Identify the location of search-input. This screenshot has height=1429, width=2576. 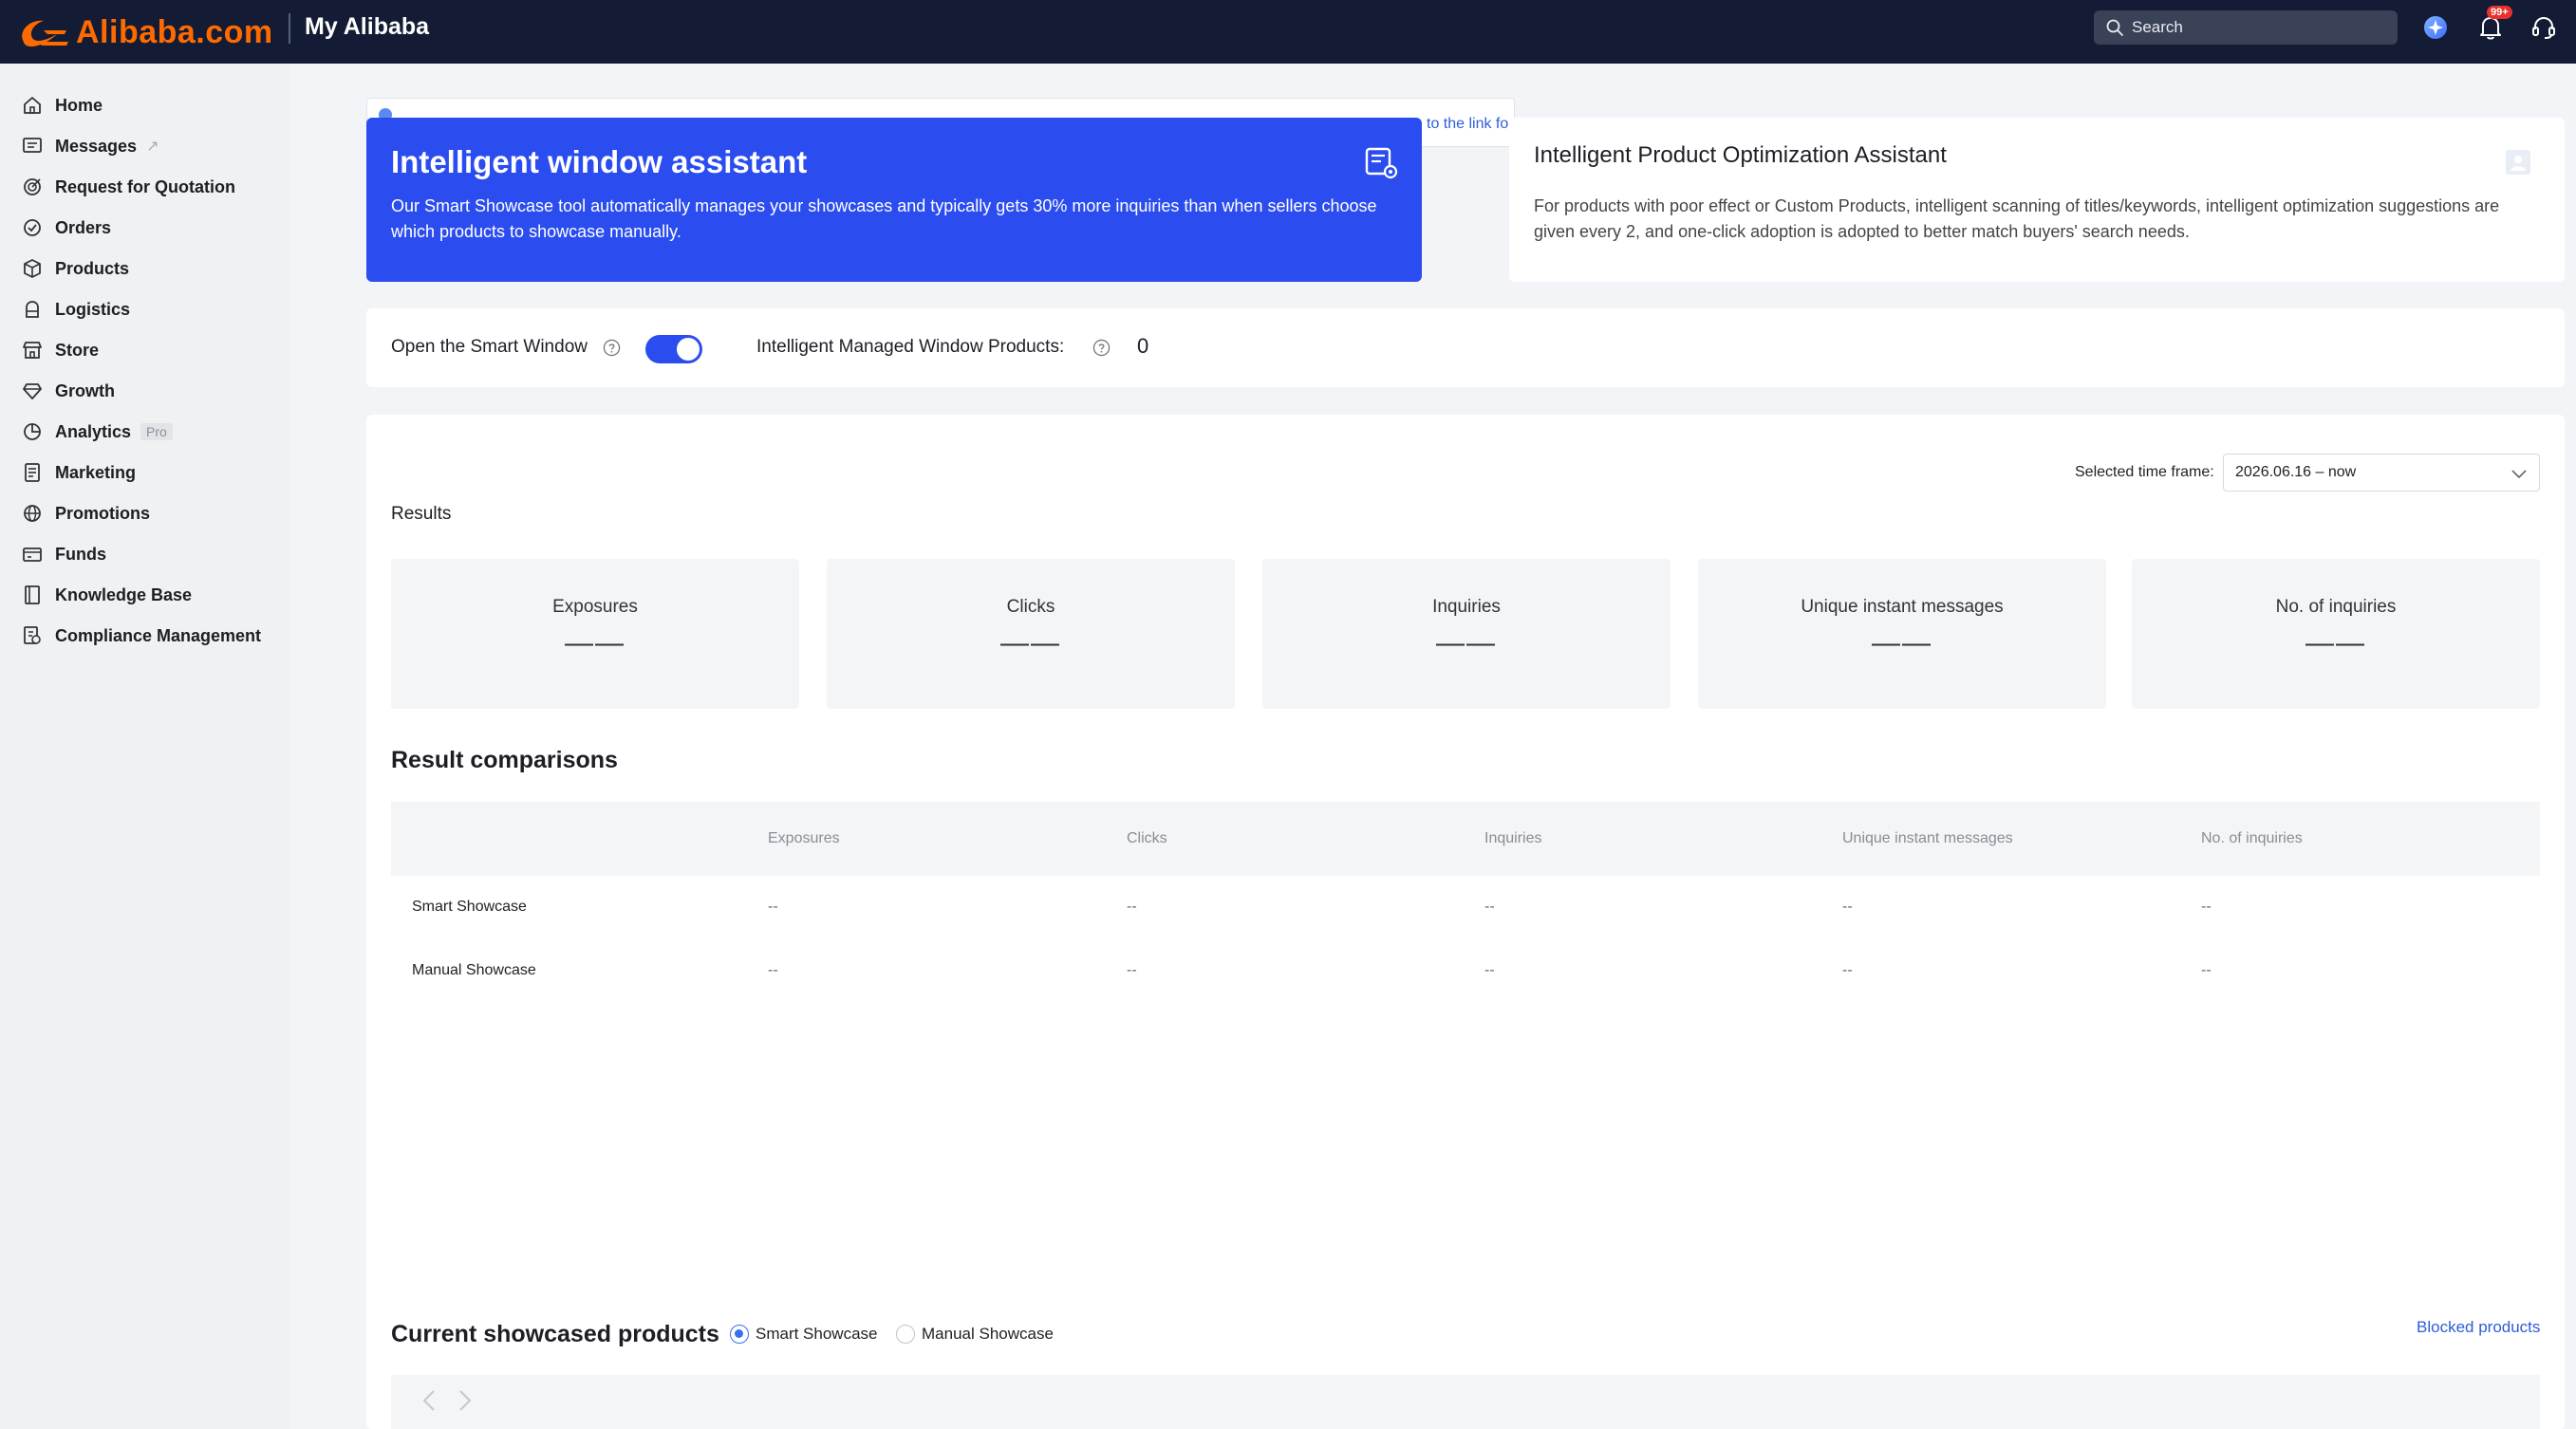
(2256, 27).